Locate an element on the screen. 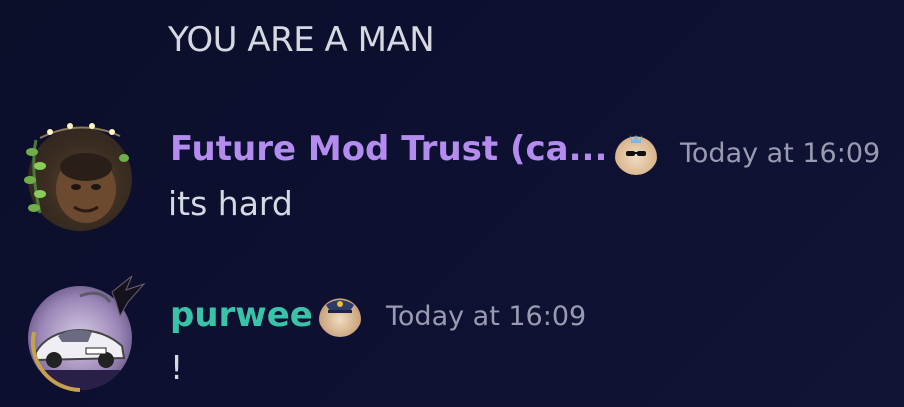 The height and width of the screenshot is (407, 904). avatar-decoration-moon-bat-icon is located at coordinates (88, 333).